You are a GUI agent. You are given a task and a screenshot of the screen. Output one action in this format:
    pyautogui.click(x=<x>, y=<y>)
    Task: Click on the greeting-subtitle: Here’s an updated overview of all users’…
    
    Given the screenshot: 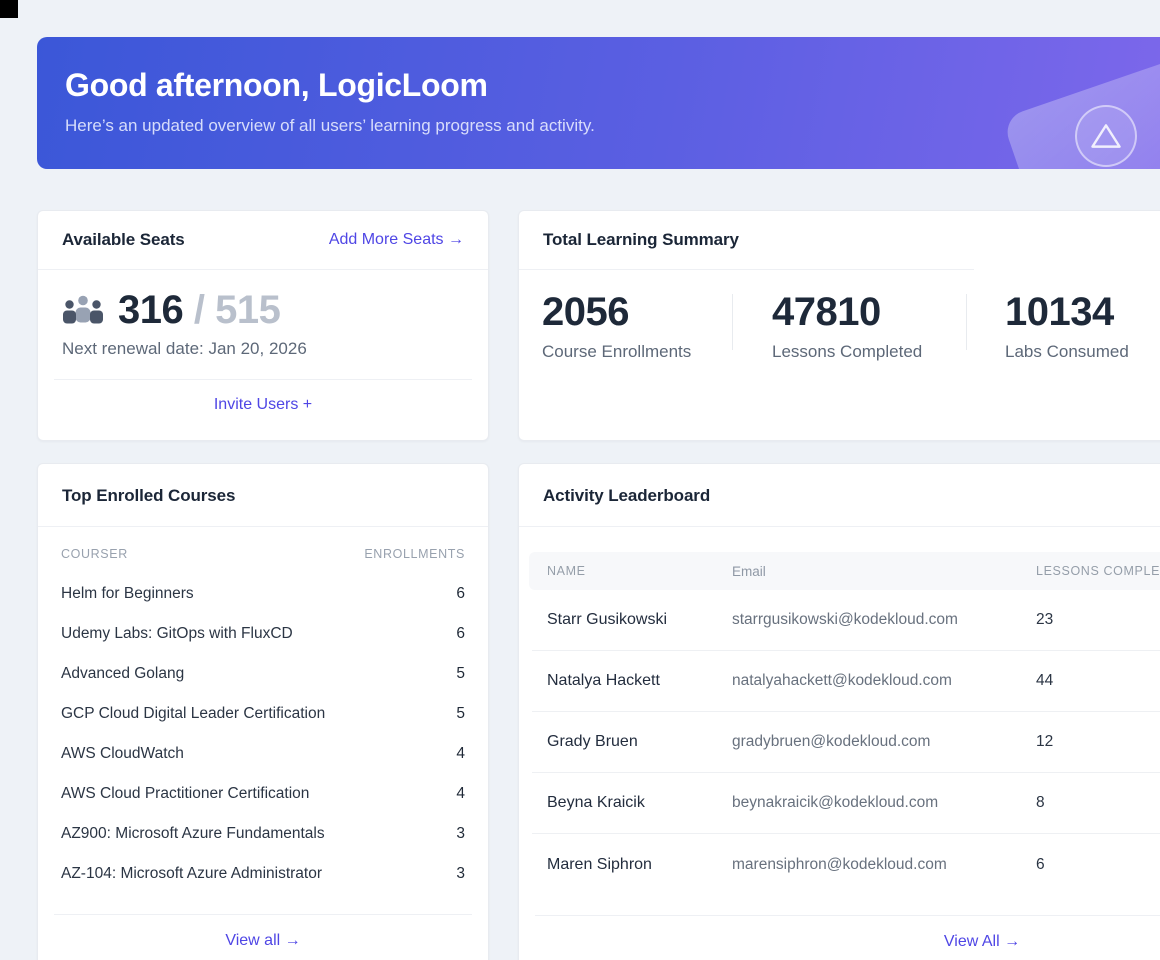 What is the action you would take?
    pyautogui.click(x=330, y=125)
    